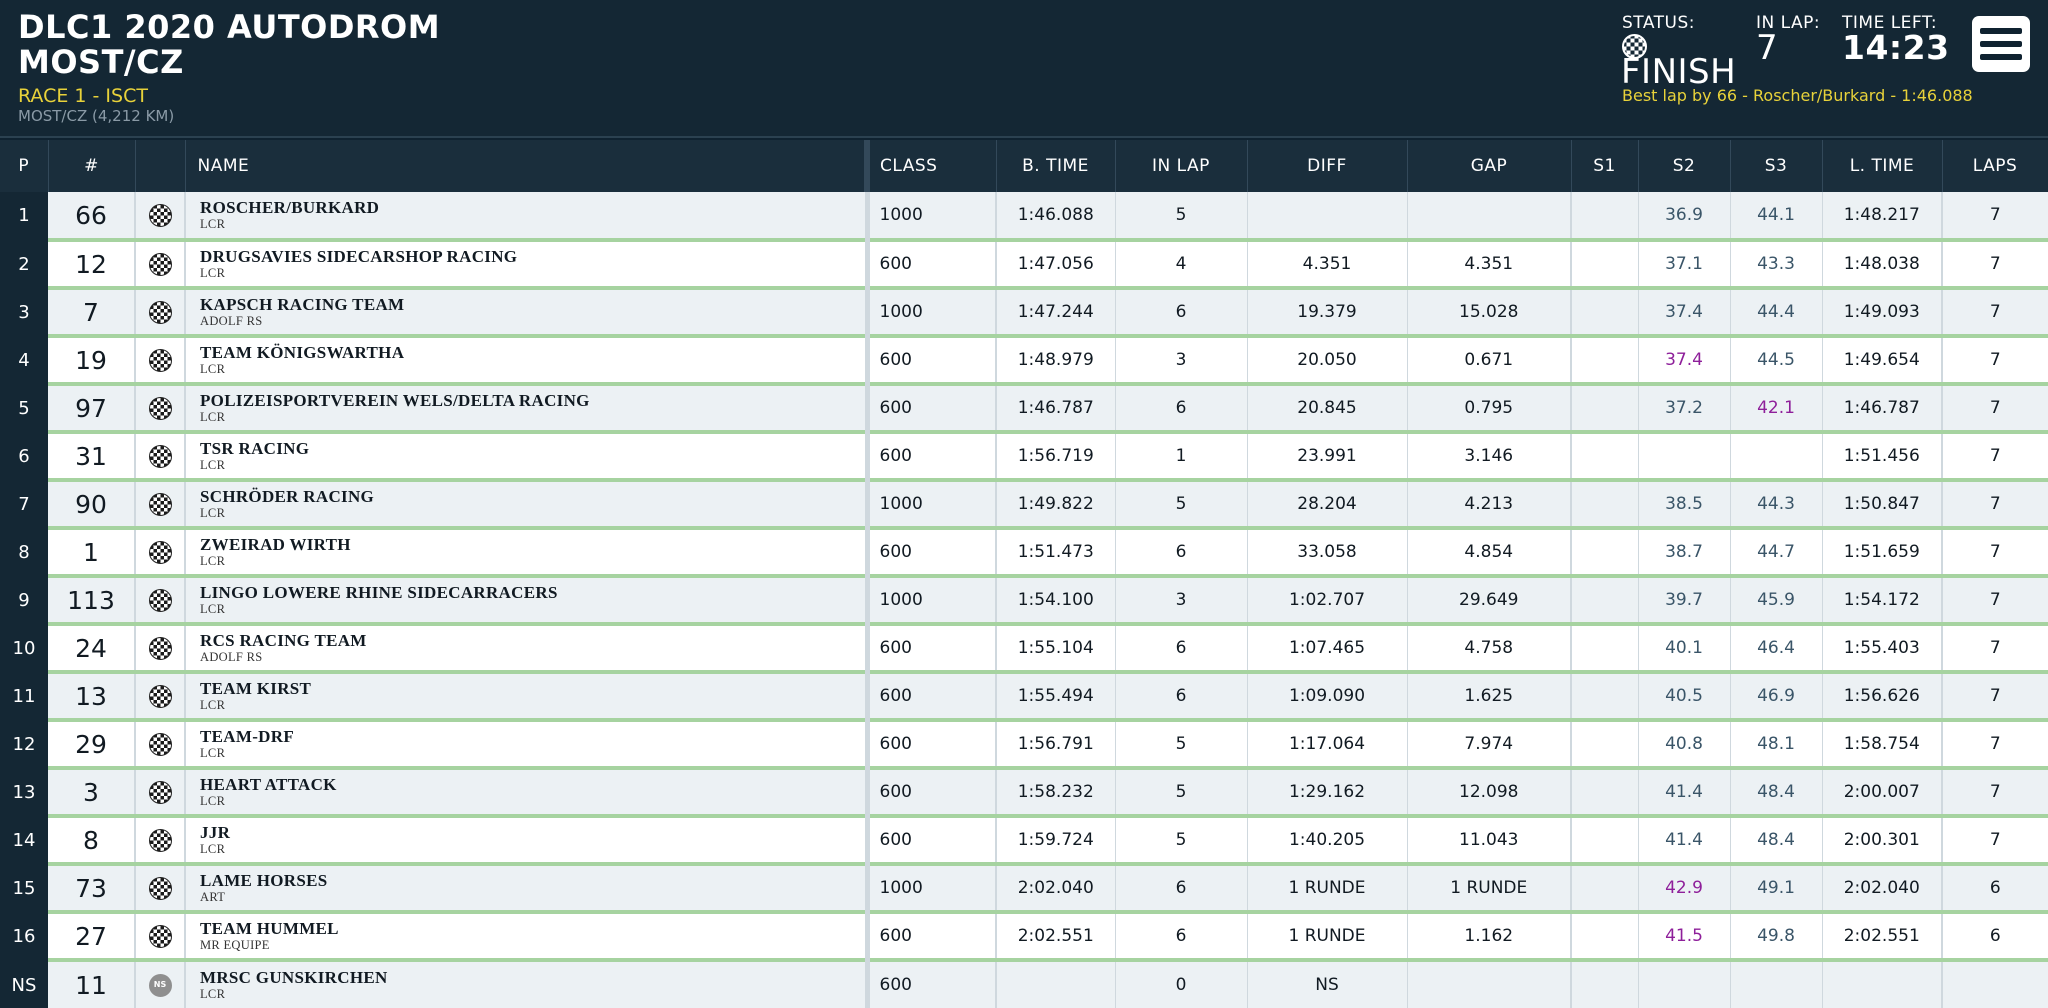  Describe the element at coordinates (24, 217) in the screenshot. I see `position: 1` at that location.